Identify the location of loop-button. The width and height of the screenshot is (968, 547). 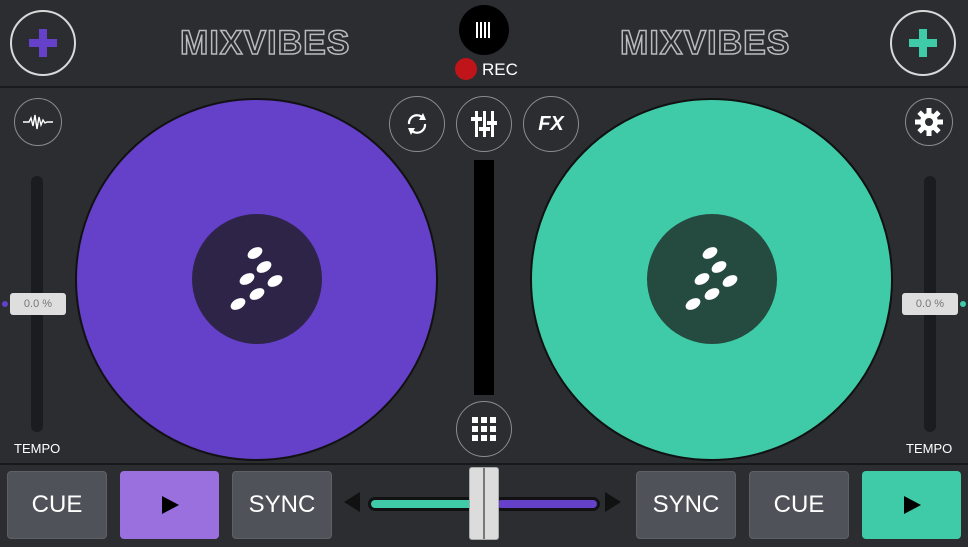
(417, 124).